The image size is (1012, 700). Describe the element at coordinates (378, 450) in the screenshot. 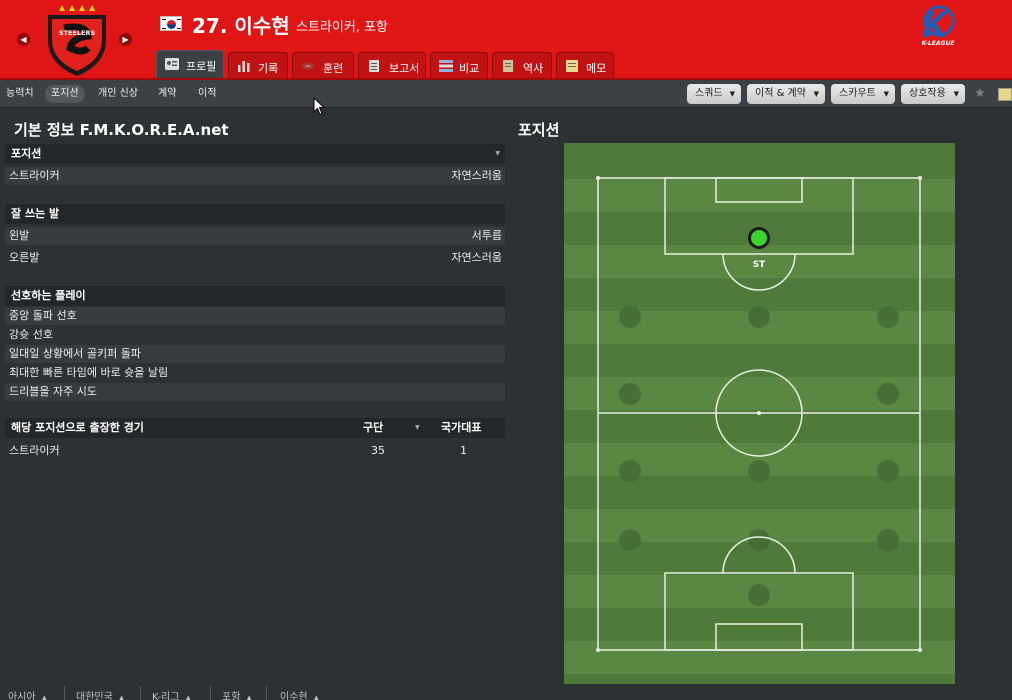

I see `club-apps: 35` at that location.